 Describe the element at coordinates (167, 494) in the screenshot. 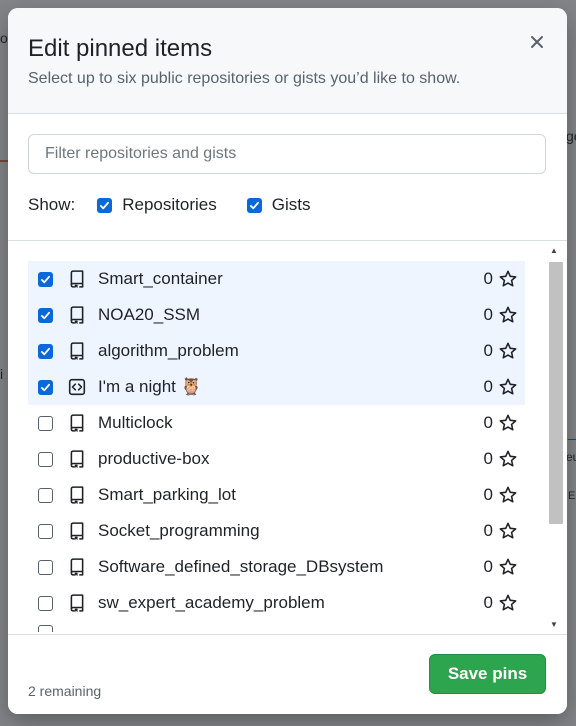

I see `item-name: Smart_parking_lot` at that location.